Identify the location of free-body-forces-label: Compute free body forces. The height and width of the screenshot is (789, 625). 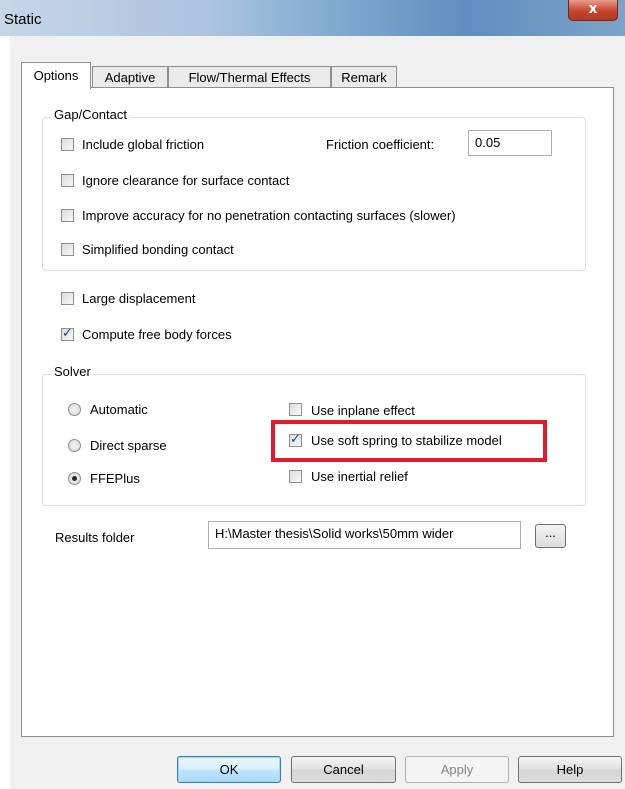
(157, 334).